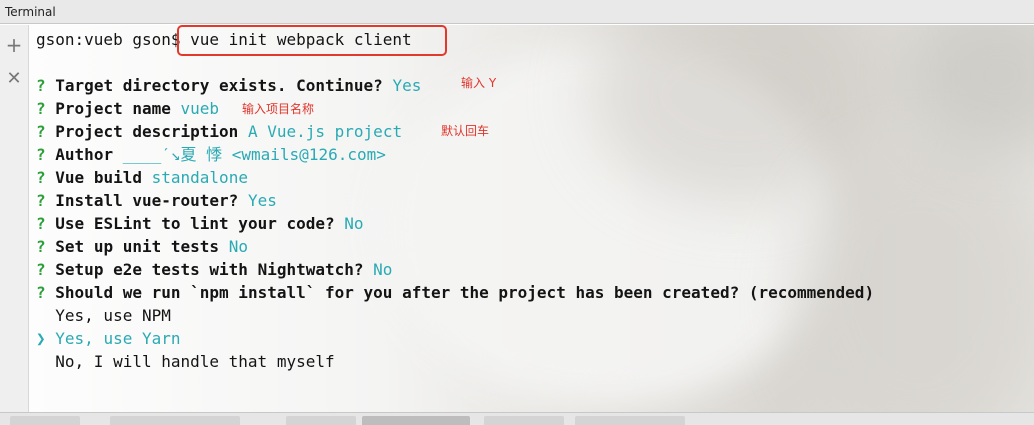  I want to click on question-text: Project name, so click(113, 108).